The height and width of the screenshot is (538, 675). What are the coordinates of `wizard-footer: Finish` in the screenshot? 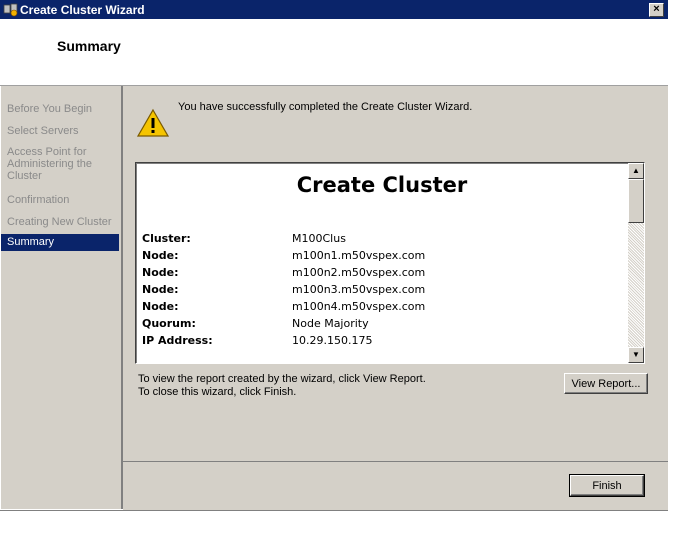 It's located at (395, 485).